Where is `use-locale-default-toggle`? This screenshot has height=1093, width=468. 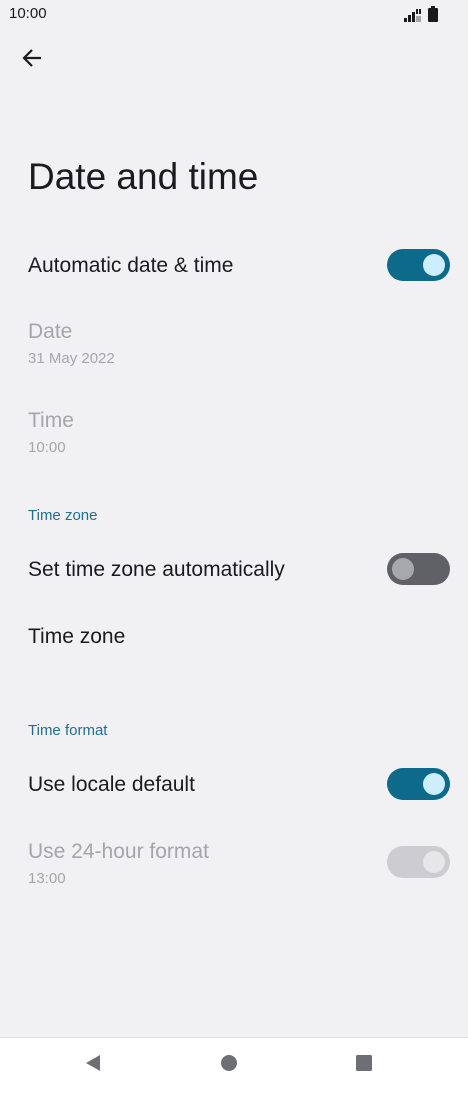
use-locale-default-toggle is located at coordinates (418, 784).